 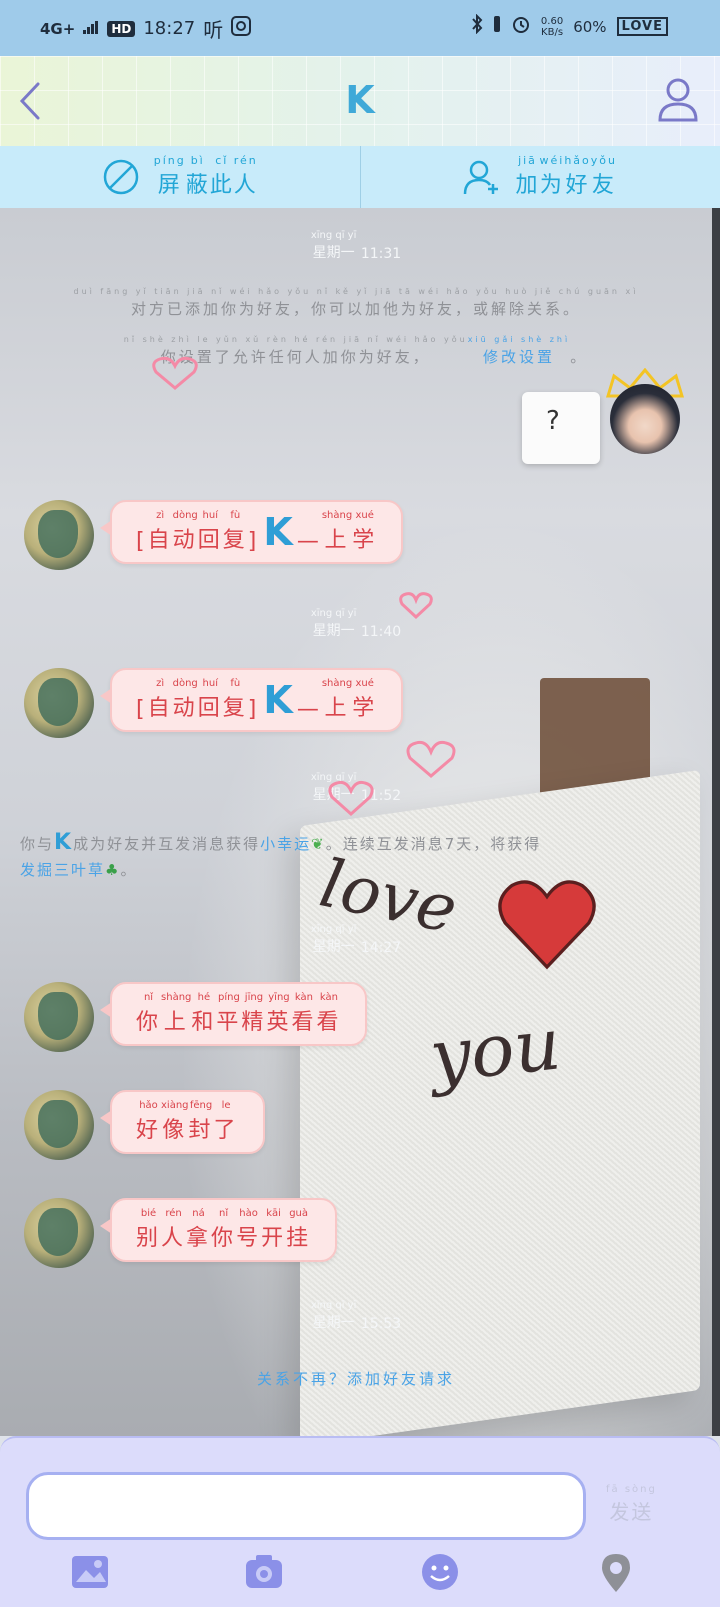 I want to click on timestamp-time: 11:31, so click(x=381, y=254).